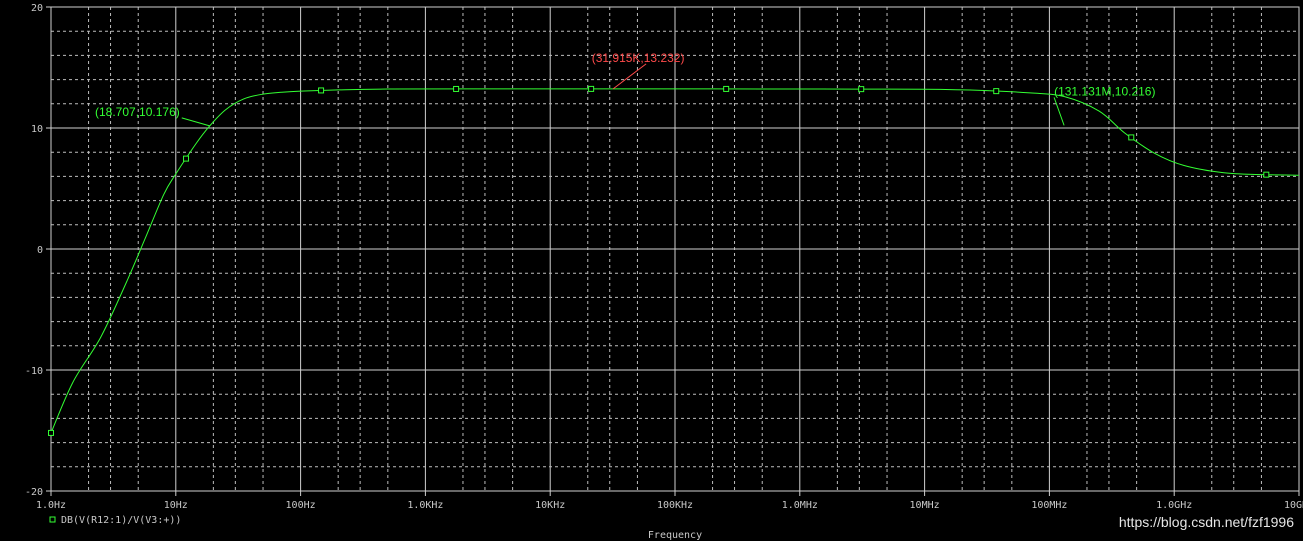 Image resolution: width=1303 pixels, height=541 pixels. Describe the element at coordinates (34, 371) in the screenshot. I see `y-tick-label: -10` at that location.